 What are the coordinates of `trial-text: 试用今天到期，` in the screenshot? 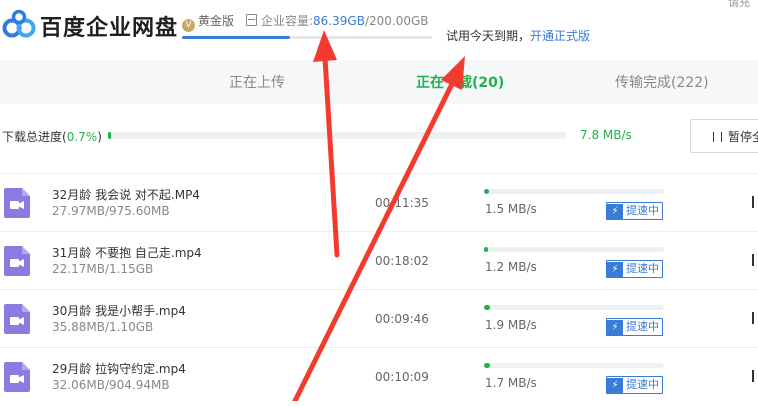 It's located at (488, 36).